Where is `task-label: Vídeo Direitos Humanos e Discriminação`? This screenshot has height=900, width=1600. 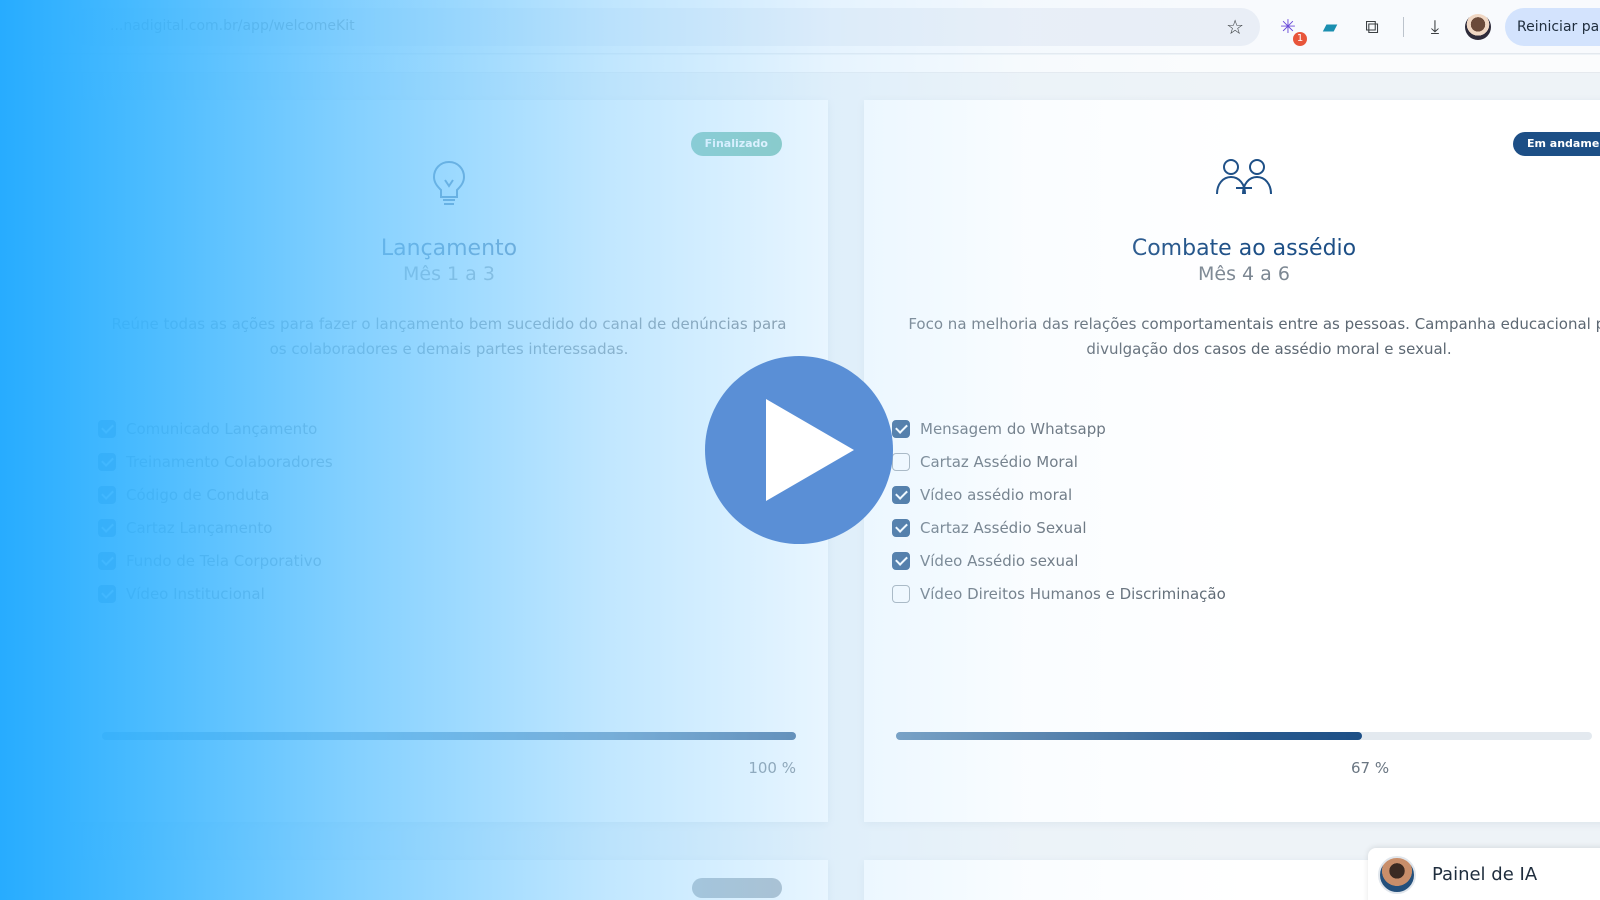 task-label: Vídeo Direitos Humanos e Discriminação is located at coordinates (1073, 593).